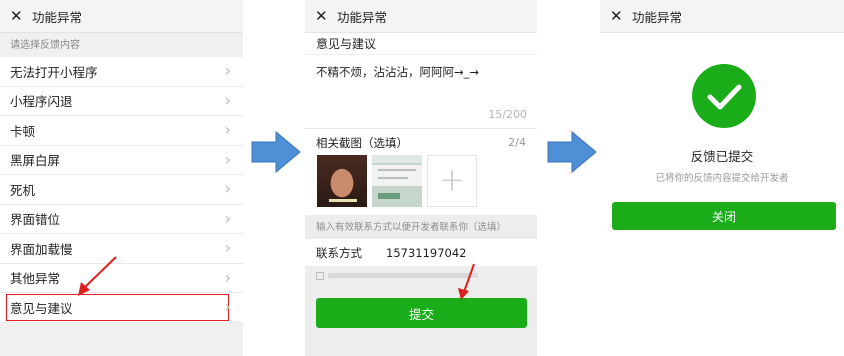  What do you see at coordinates (507, 114) in the screenshot?
I see `char-counter: 15/200` at bounding box center [507, 114].